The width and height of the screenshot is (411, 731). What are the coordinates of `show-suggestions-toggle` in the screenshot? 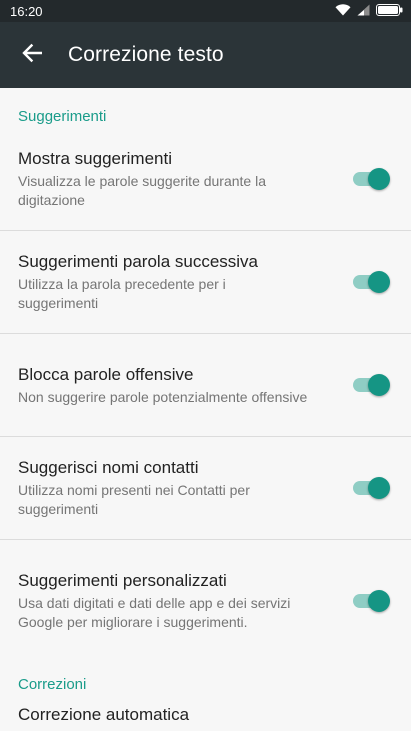 It's located at (371, 179).